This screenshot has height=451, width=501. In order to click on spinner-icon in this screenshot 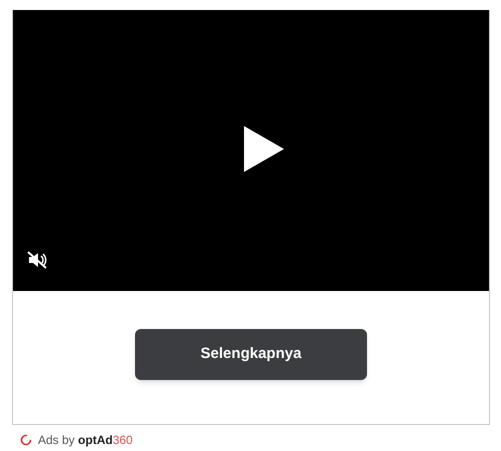, I will do `click(26, 440)`.